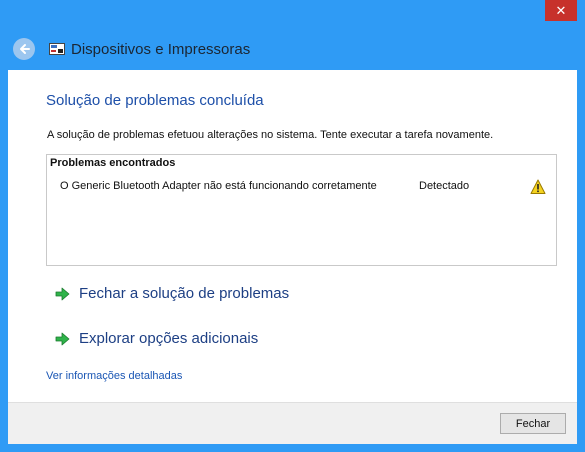 Image resolution: width=585 pixels, height=452 pixels. What do you see at coordinates (538, 186) in the screenshot?
I see `warning-icon` at bounding box center [538, 186].